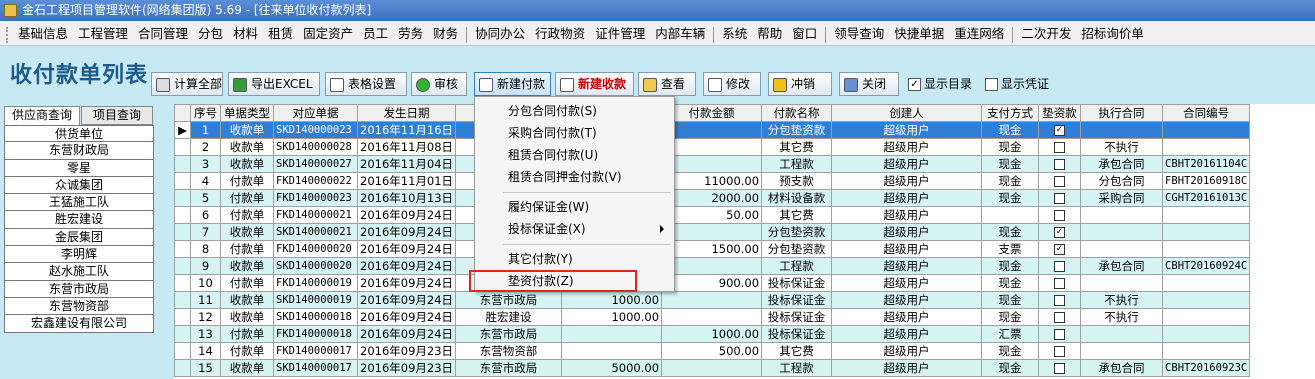 This screenshot has height=379, width=1315. What do you see at coordinates (940, 84) in the screenshot?
I see `show-catalog-checkbox: ✓ 显示目录` at bounding box center [940, 84].